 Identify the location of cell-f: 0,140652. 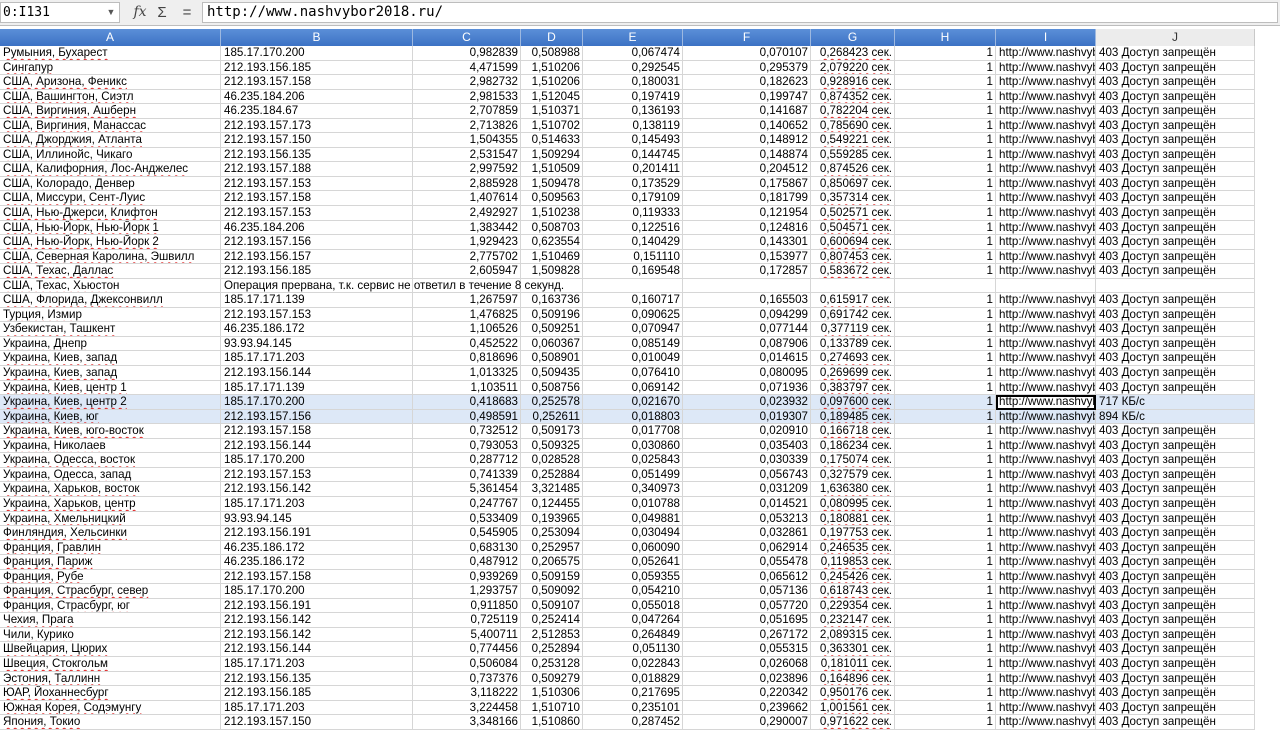
(747, 126).